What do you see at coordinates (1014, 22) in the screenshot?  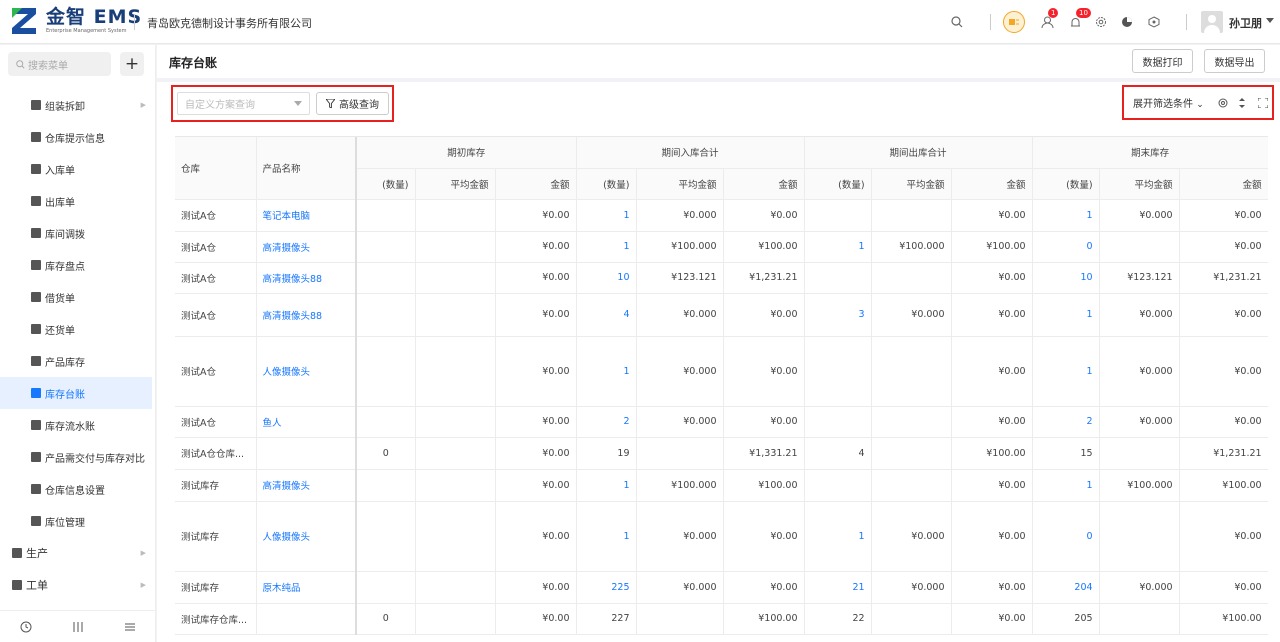 I see `feature-icon` at bounding box center [1014, 22].